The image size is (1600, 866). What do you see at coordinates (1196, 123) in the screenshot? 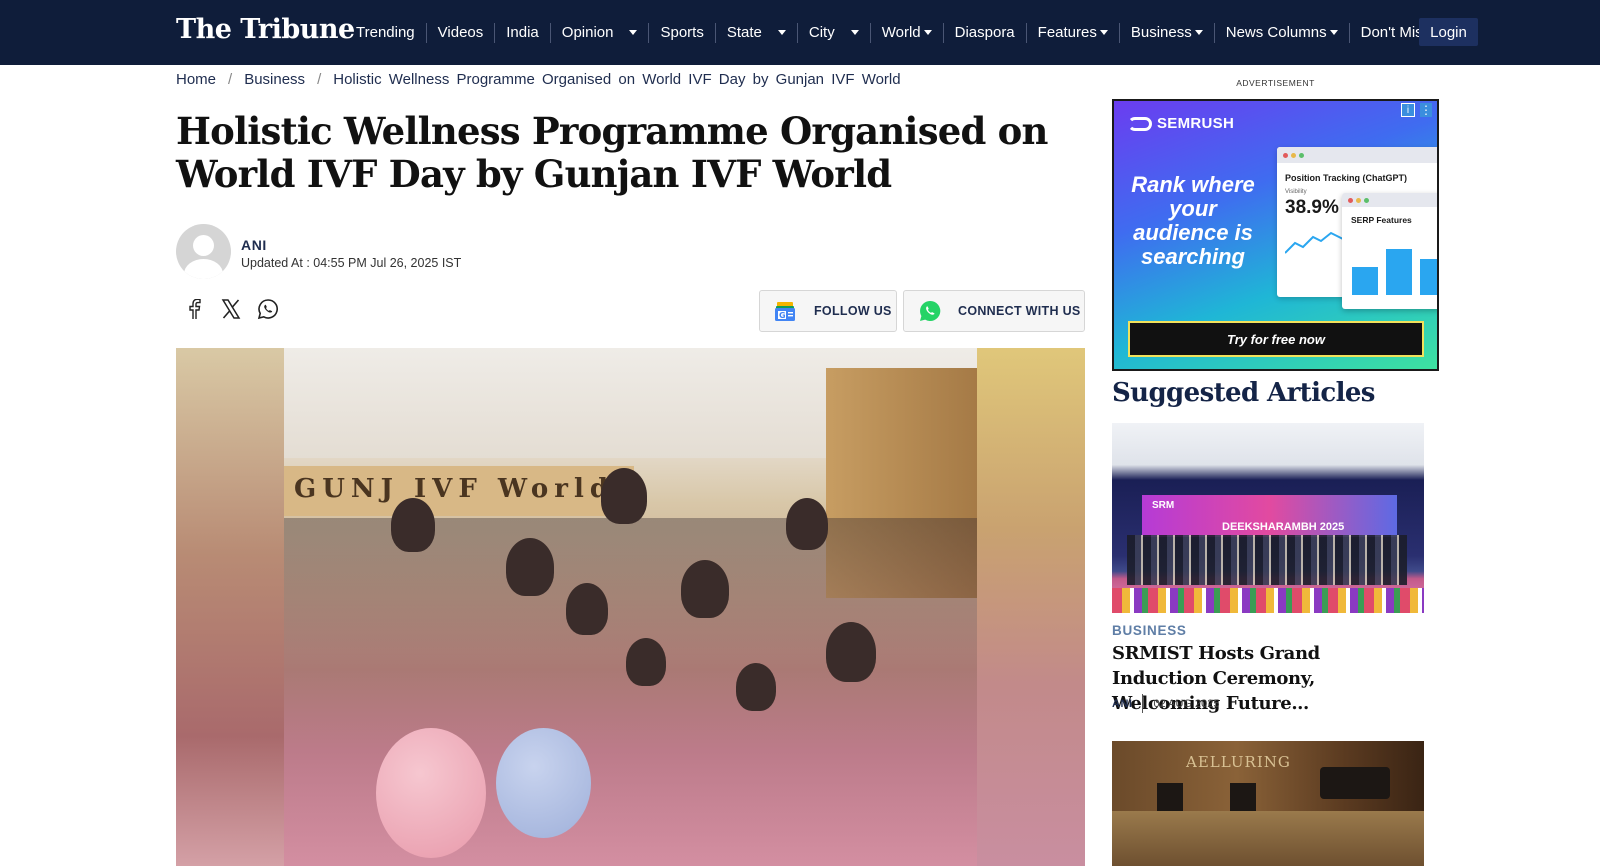
I see `ad-brand-name: SEMRUSH` at bounding box center [1196, 123].